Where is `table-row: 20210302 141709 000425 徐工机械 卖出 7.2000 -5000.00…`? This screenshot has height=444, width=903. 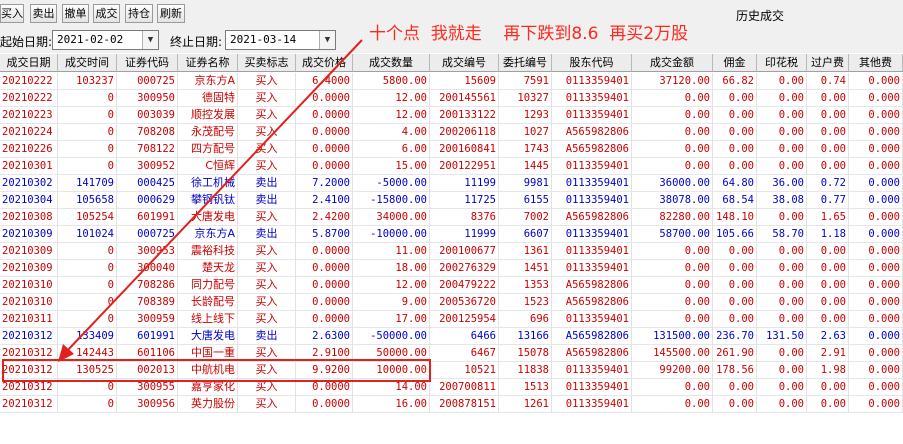 table-row: 20210302 141709 000425 徐工机械 卖出 7.2000 -5000.00… is located at coordinates (451, 183).